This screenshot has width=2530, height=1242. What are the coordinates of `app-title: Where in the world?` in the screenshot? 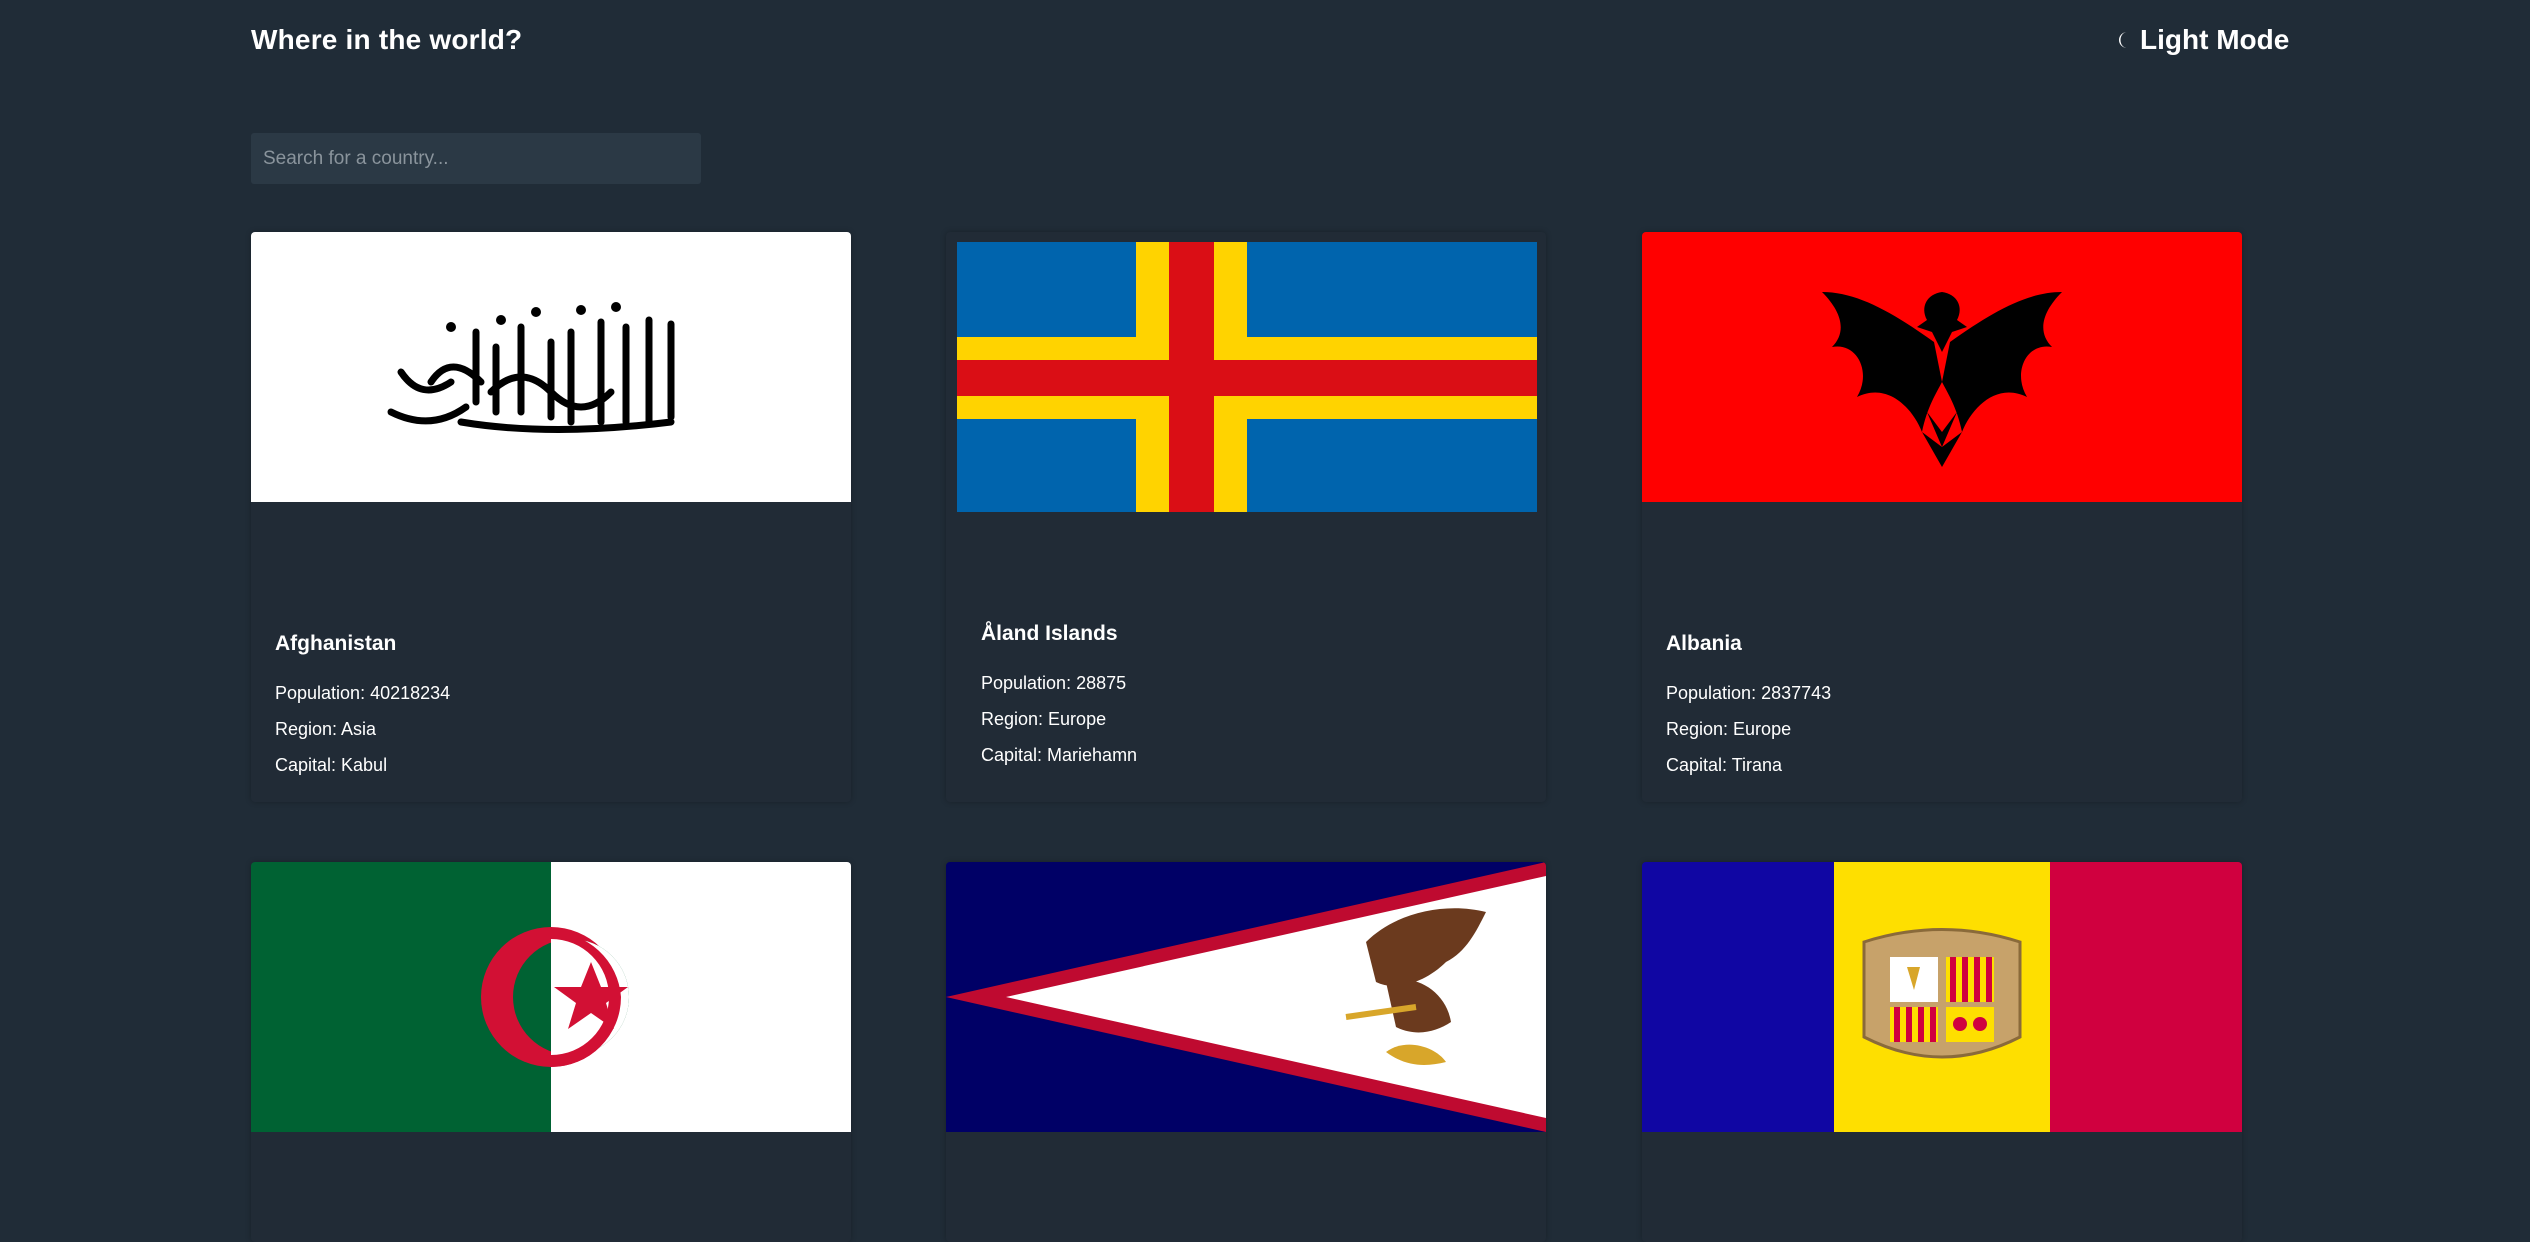 It's located at (387, 39).